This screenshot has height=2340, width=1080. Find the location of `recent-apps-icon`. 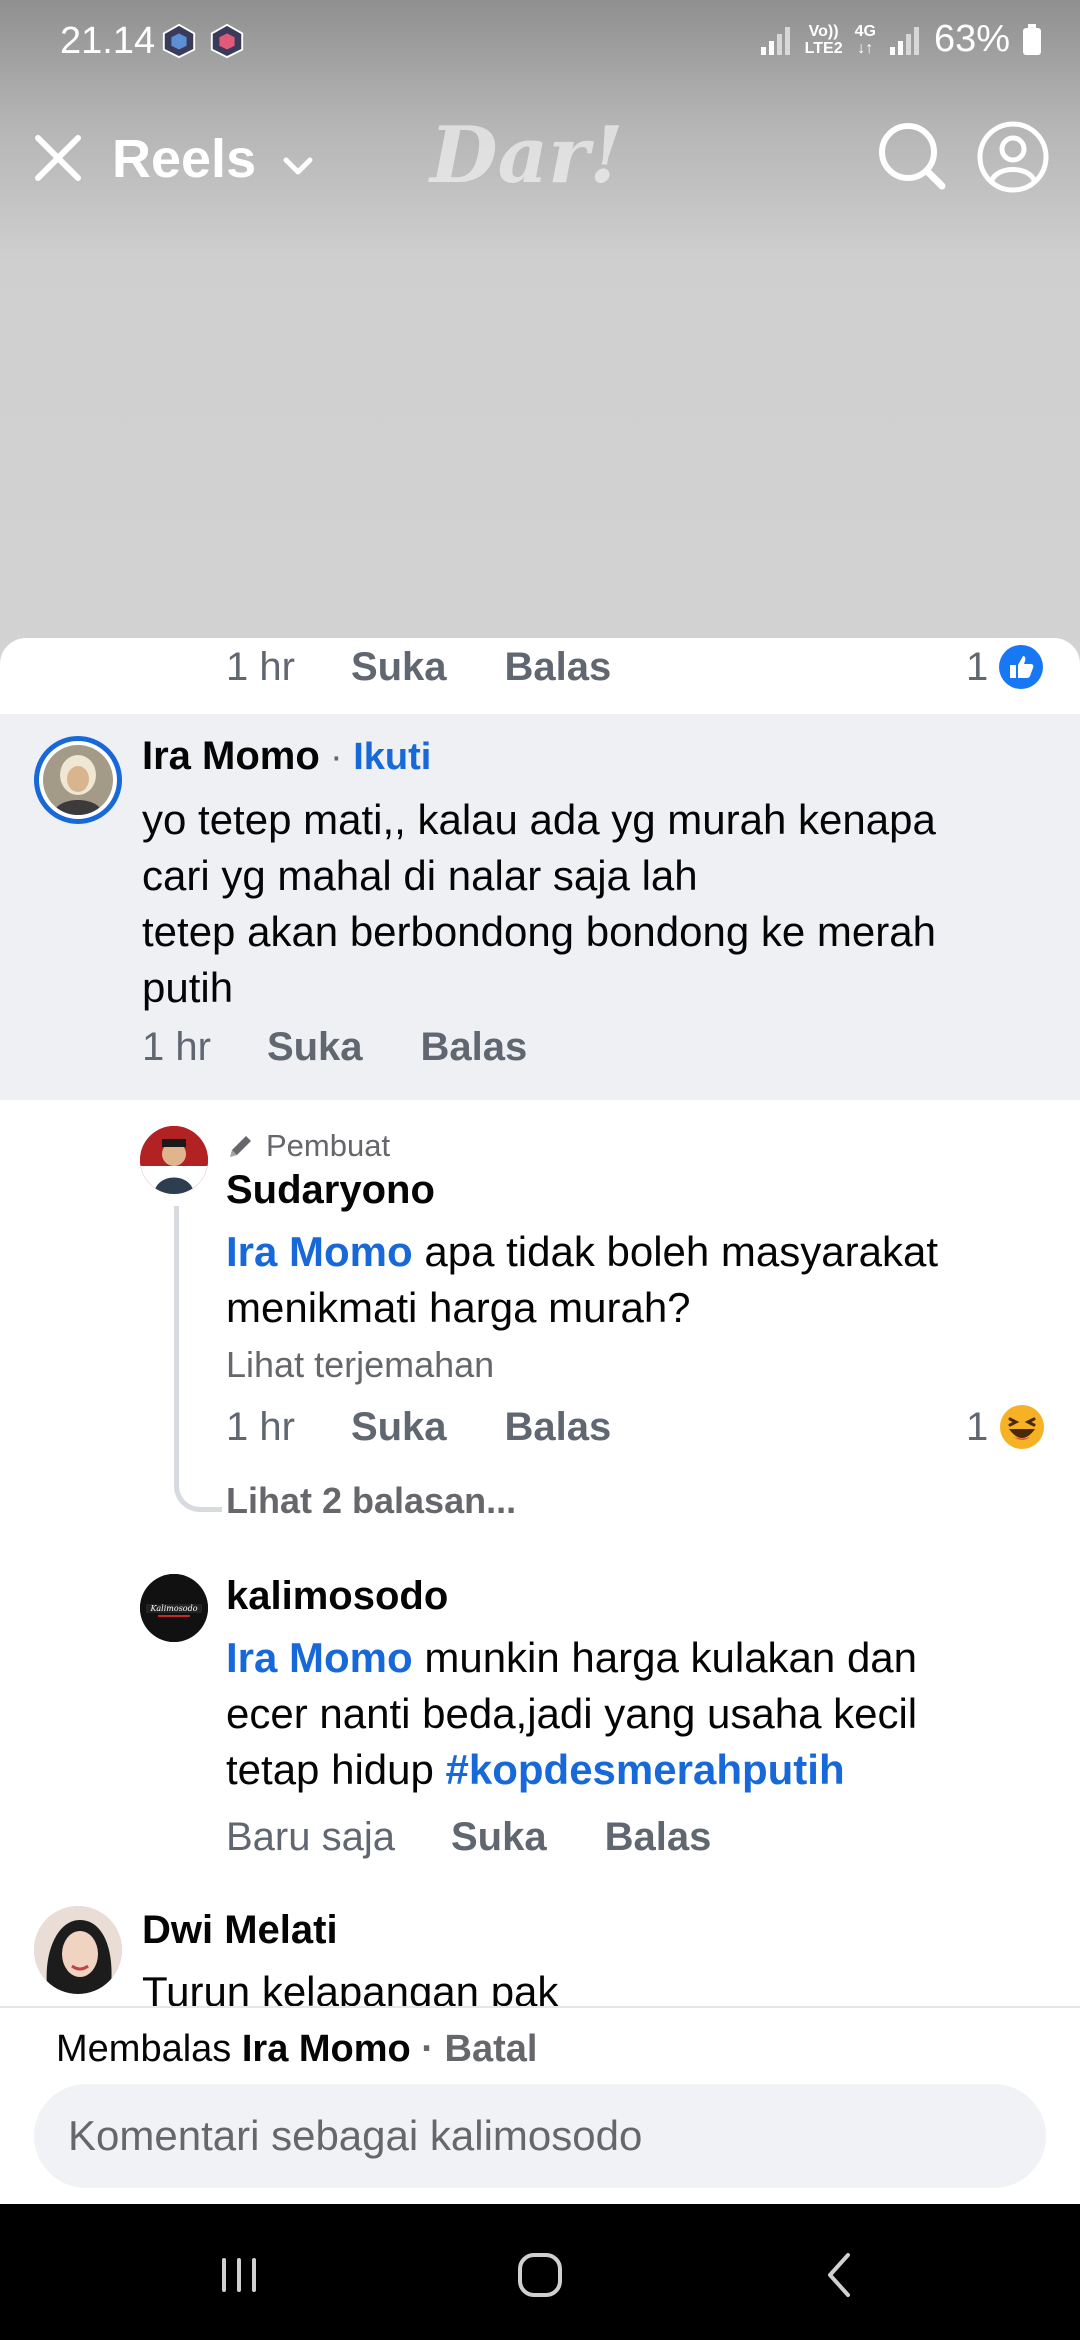

recent-apps-icon is located at coordinates (239, 2275).